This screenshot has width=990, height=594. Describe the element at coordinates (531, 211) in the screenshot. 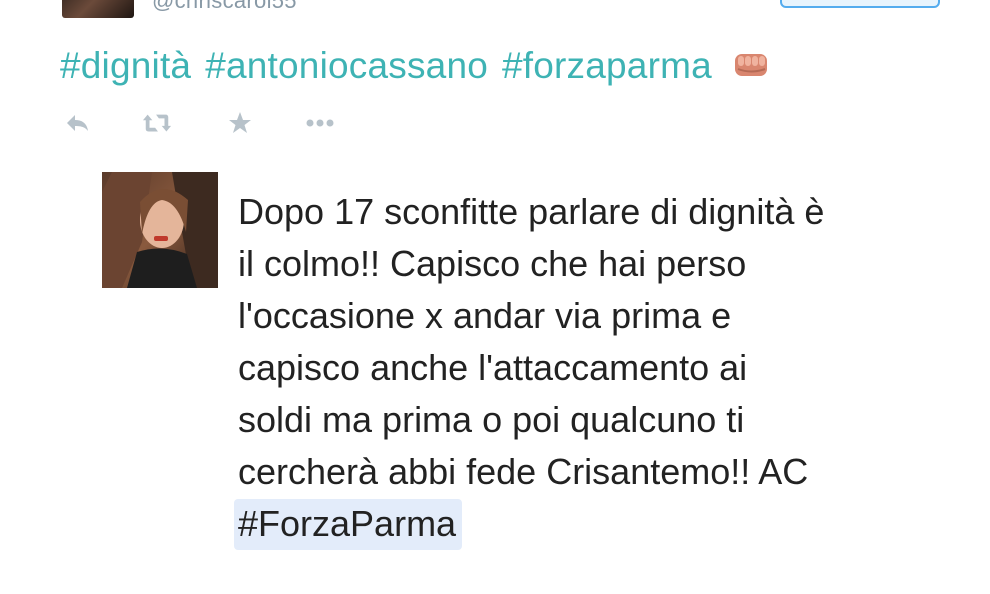

I see `quoted-line: Dopo 17 sconfitte parlare di dignità è` at that location.